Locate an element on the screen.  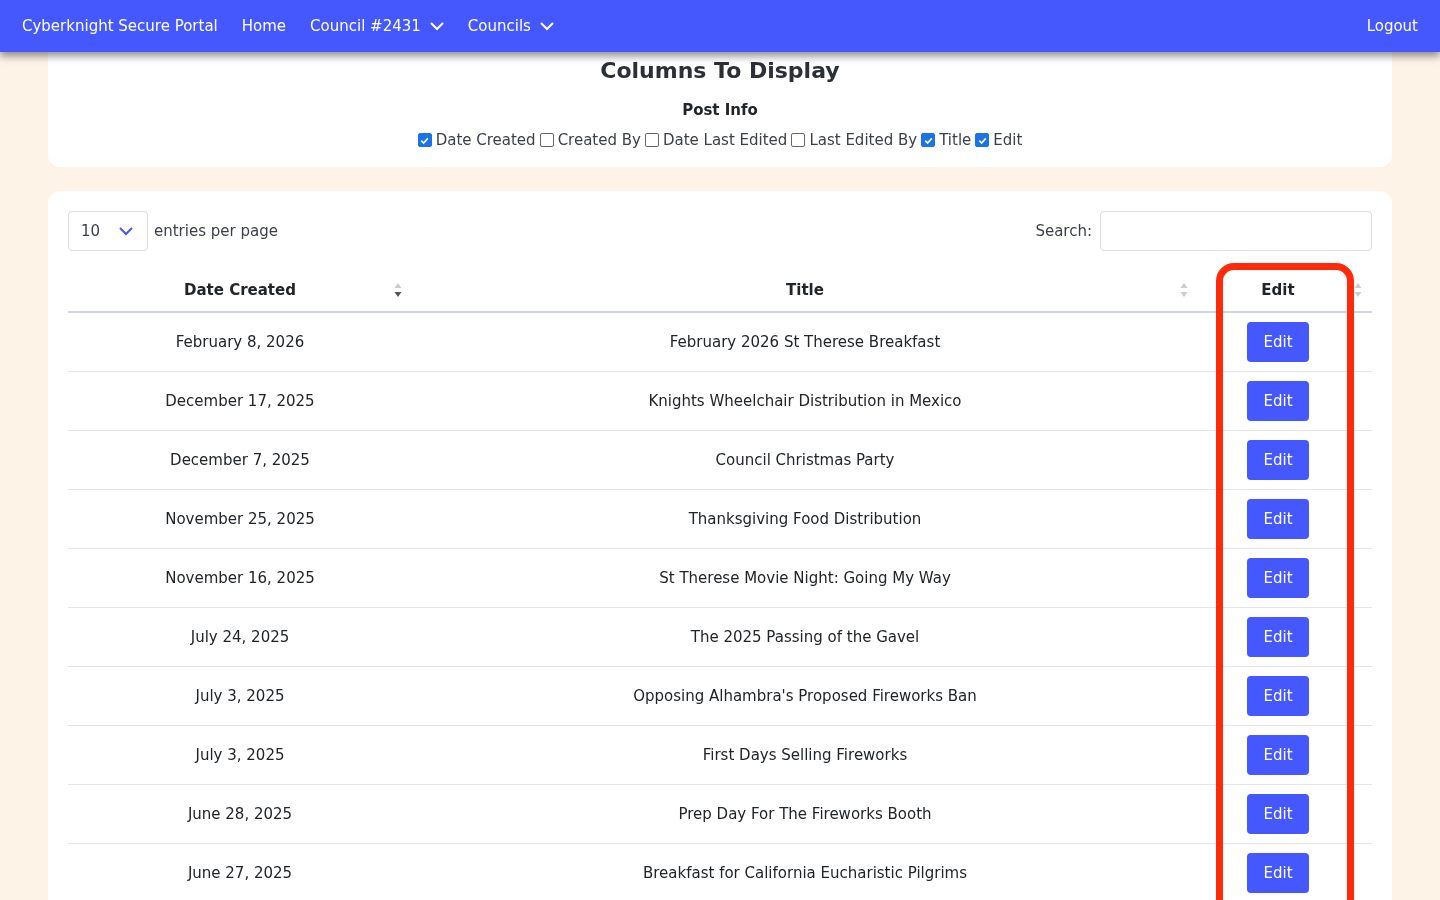
checkbox-label: Created By is located at coordinates (599, 140).